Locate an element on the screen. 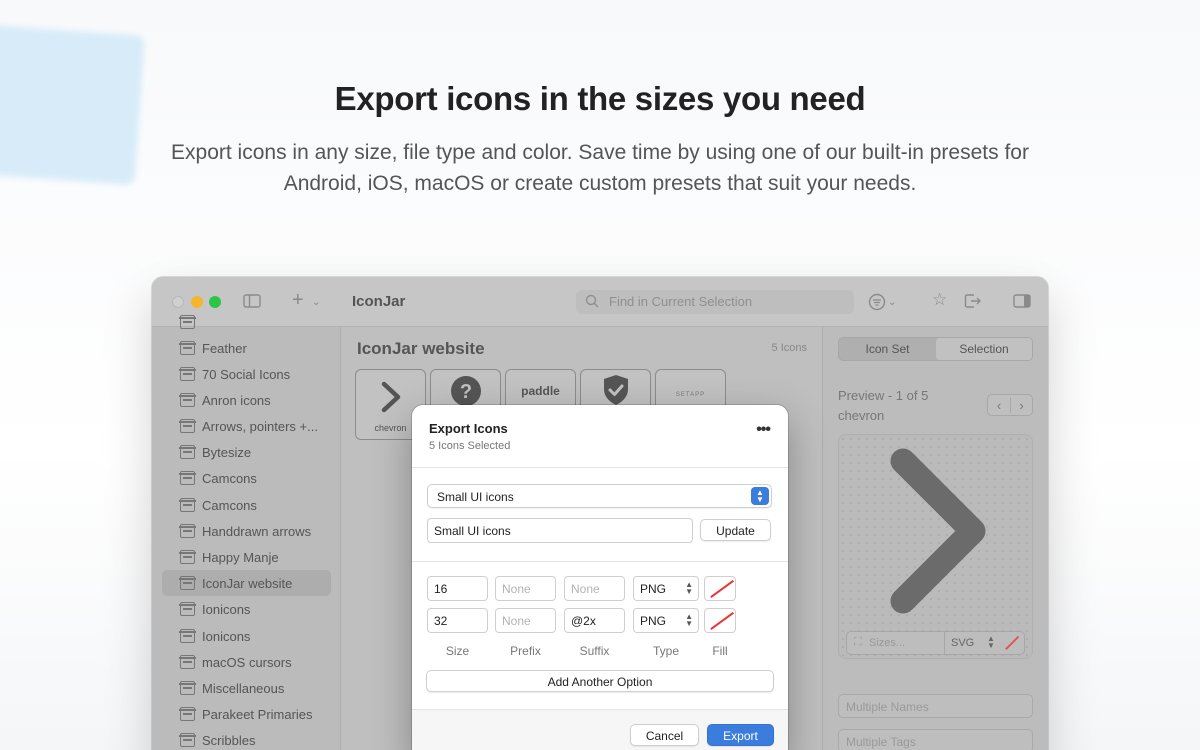 This screenshot has height=750, width=1200. more-options-icon: ••• is located at coordinates (763, 430).